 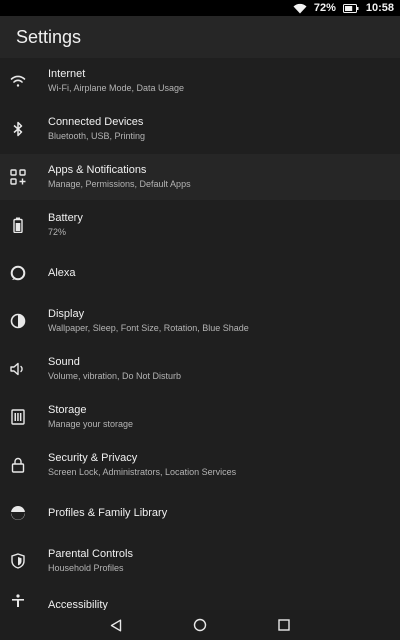 What do you see at coordinates (18, 225) in the screenshot?
I see `battery-icon` at bounding box center [18, 225].